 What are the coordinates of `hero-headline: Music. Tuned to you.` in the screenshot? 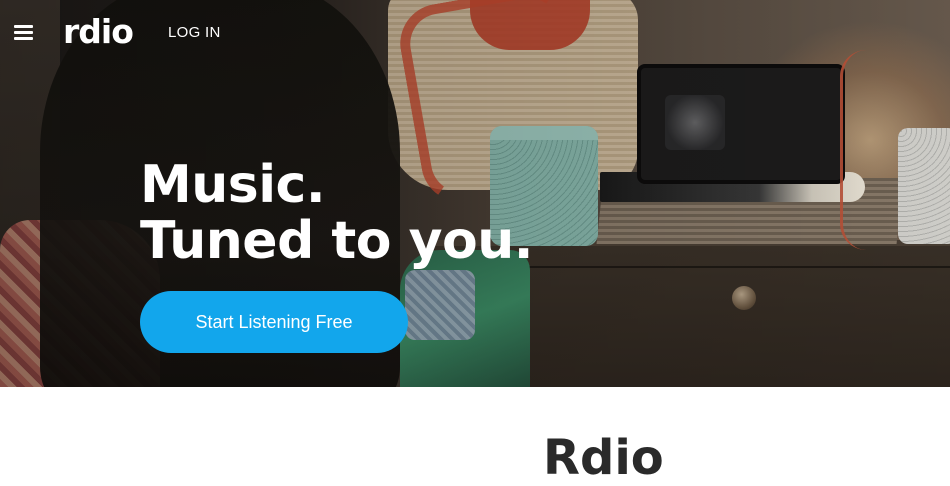 It's located at (336, 213).